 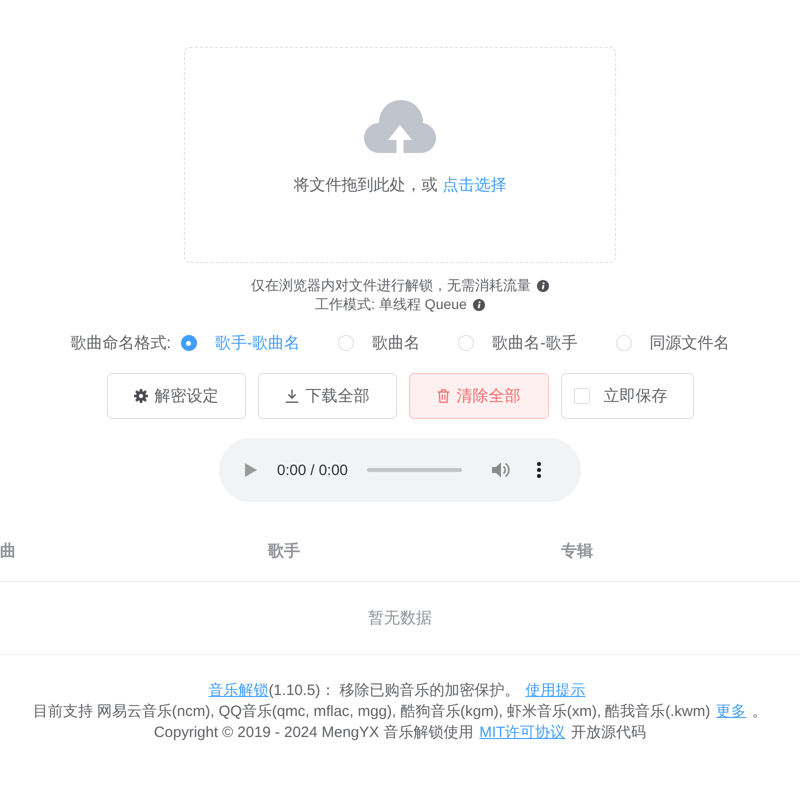 I want to click on column-header: 歌手, so click(x=284, y=551).